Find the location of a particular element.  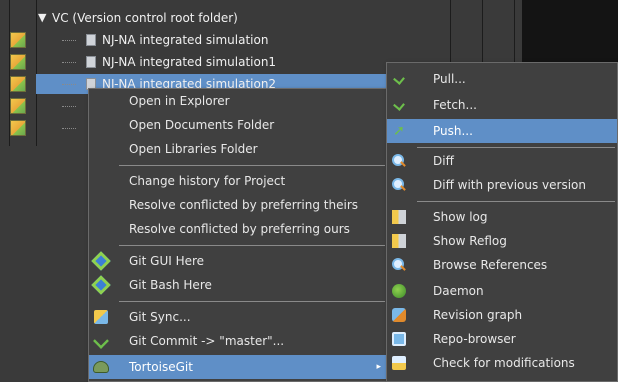

submenu-item-daemon: Daemon is located at coordinates (502, 291).